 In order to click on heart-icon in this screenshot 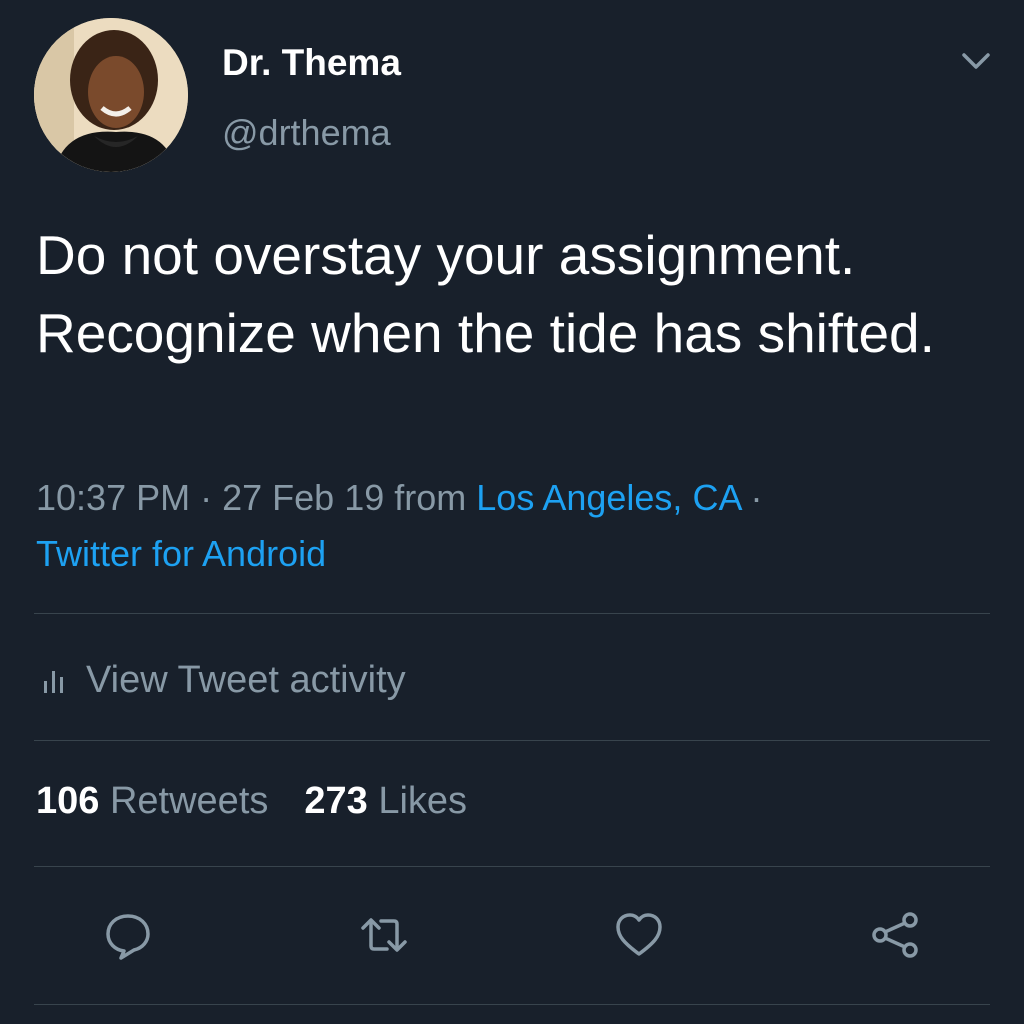, I will do `click(639, 934)`.